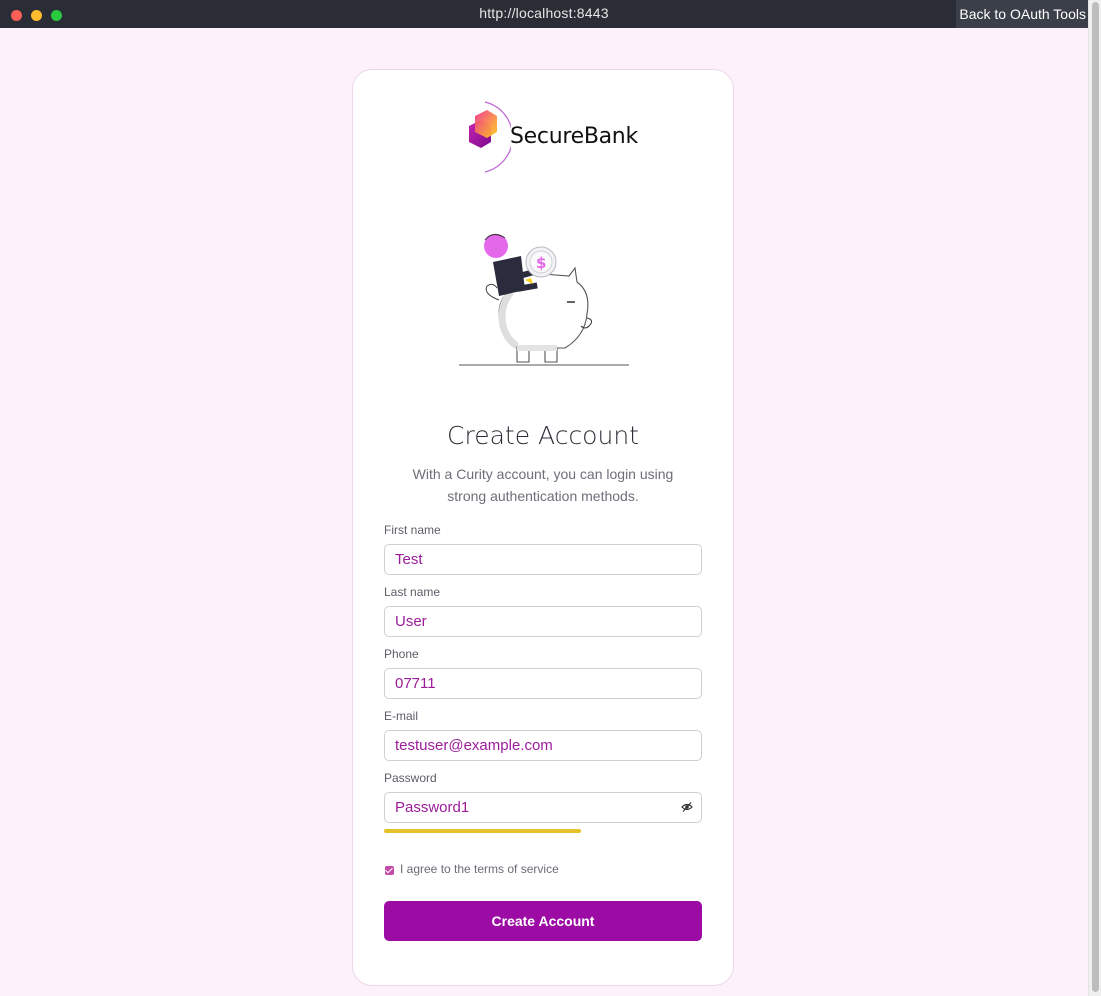 Image resolution: width=1101 pixels, height=996 pixels. Describe the element at coordinates (543, 921) in the screenshot. I see `create-account-button: Create Account` at that location.